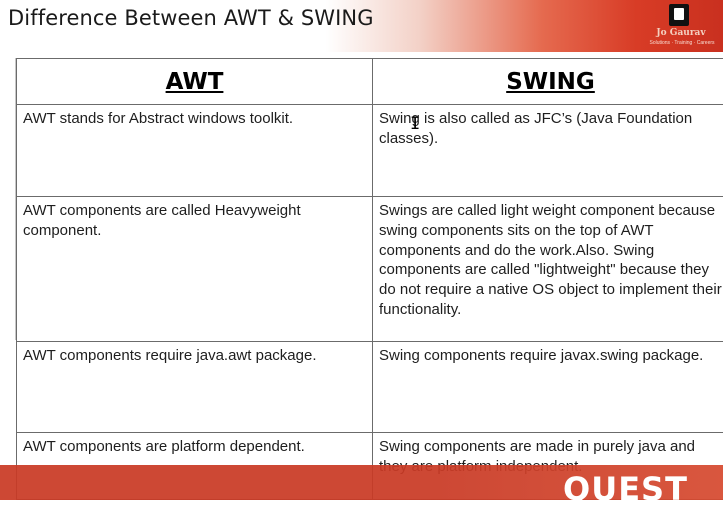  What do you see at coordinates (195, 82) in the screenshot?
I see `column-header-awt: AWT` at bounding box center [195, 82].